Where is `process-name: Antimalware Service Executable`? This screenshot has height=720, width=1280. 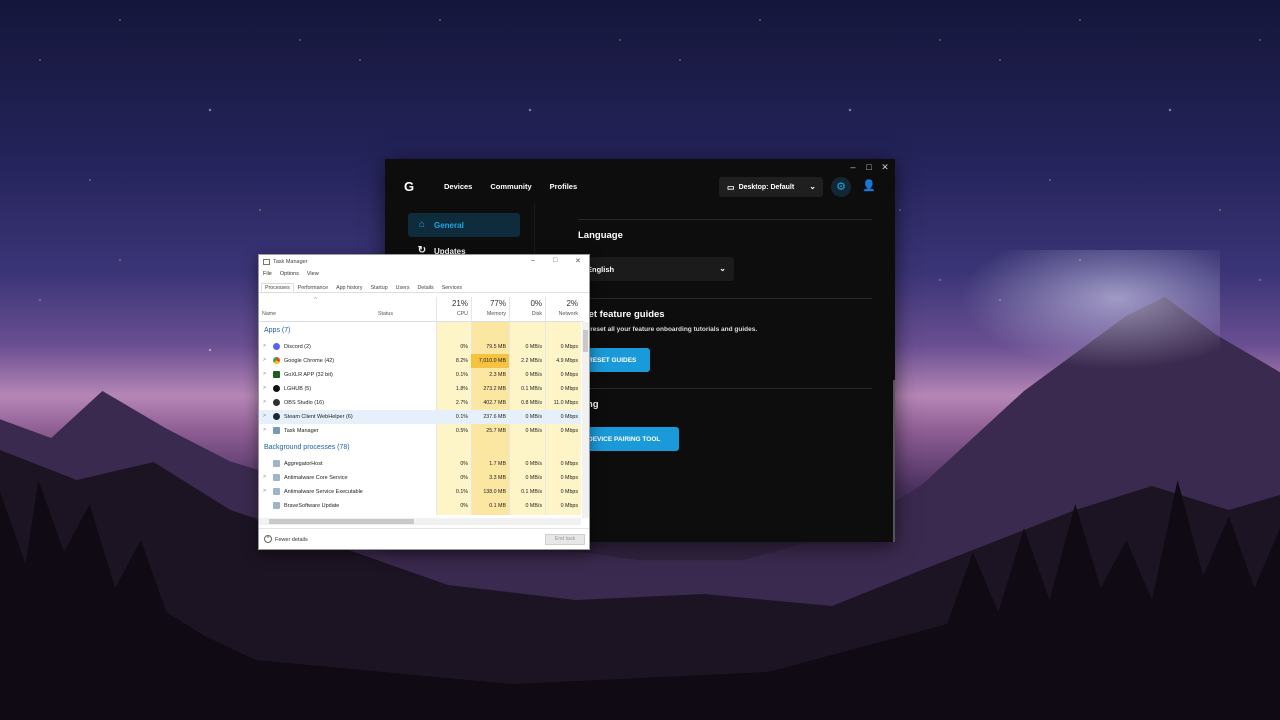 process-name: Antimalware Service Executable is located at coordinates (323, 492).